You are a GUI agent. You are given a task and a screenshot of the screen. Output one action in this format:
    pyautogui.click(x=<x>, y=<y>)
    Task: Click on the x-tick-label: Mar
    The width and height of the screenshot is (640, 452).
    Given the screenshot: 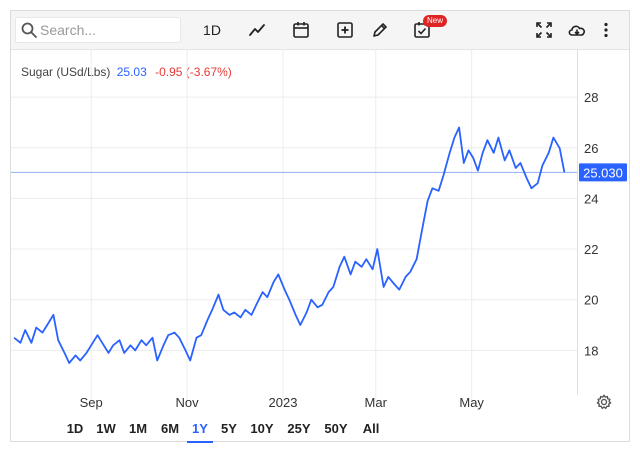 What is the action you would take?
    pyautogui.click(x=376, y=402)
    